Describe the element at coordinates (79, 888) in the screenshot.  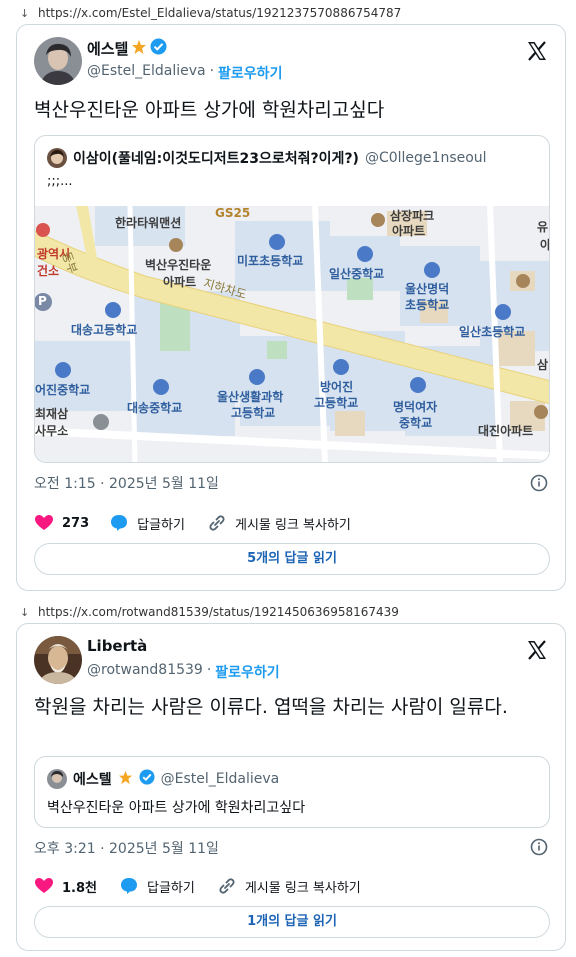
I see `like-count: 1.8천` at that location.